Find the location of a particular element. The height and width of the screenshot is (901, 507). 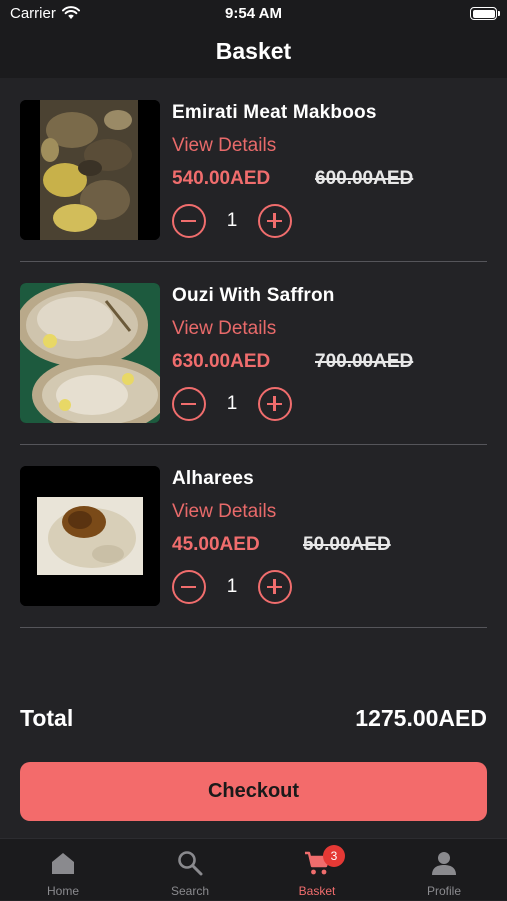

tab-bar: Home Search 3 Basket Profile is located at coordinates (253, 869).